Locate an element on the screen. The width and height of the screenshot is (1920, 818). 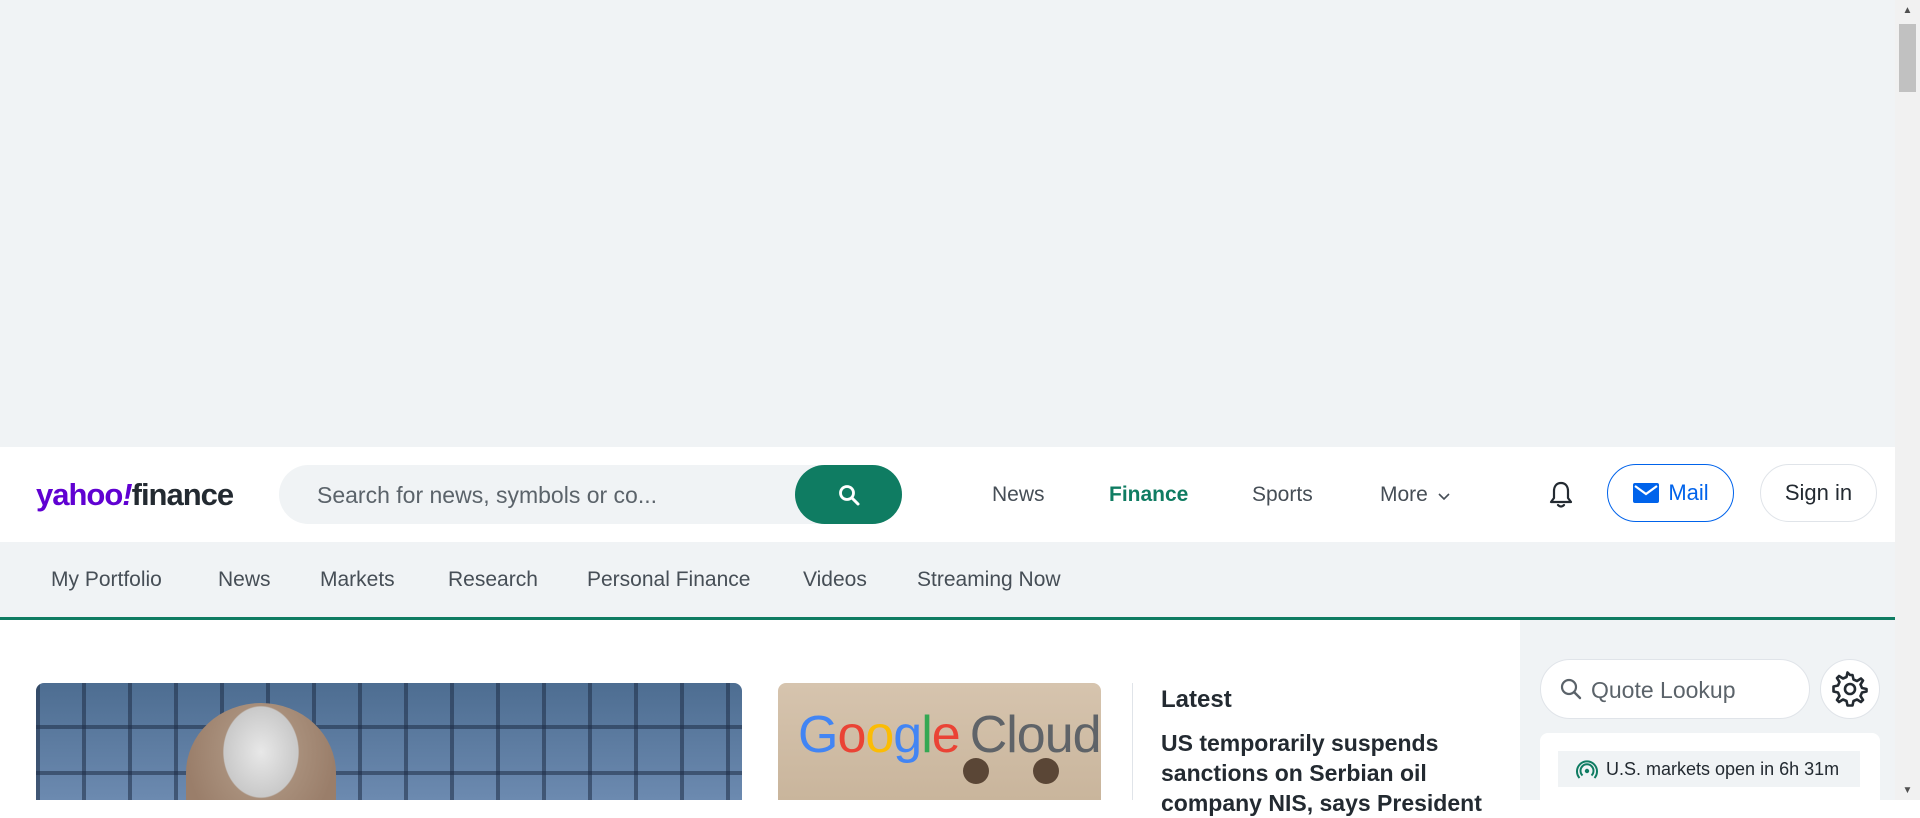
sign-in-label: Sign in is located at coordinates (1818, 492).